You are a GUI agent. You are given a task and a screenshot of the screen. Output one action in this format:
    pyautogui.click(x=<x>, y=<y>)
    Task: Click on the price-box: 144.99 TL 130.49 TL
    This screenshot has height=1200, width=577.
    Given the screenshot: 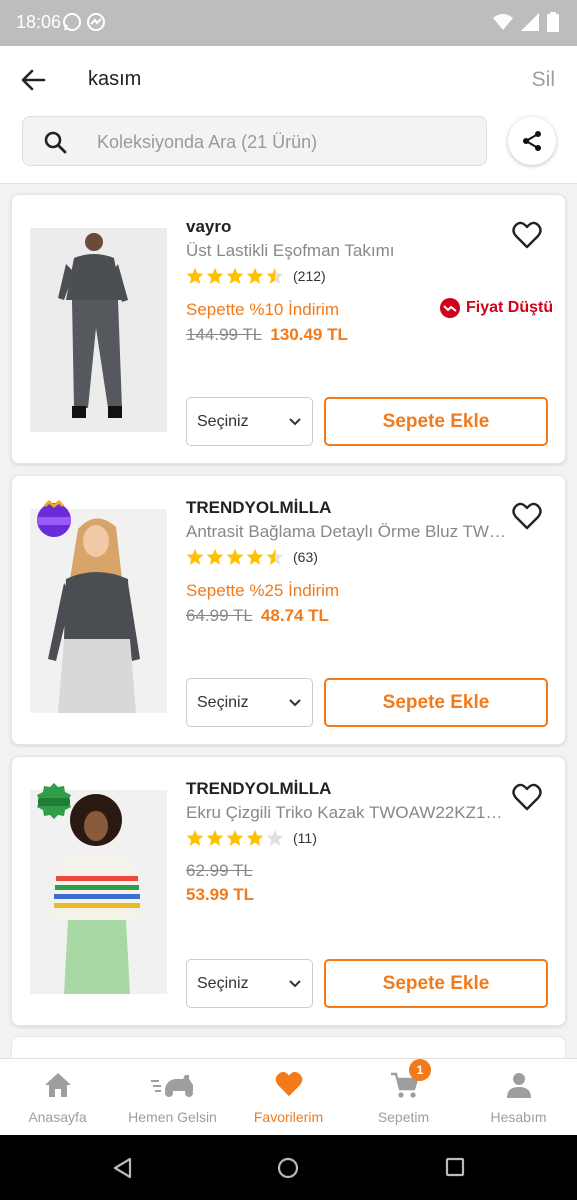 What is the action you would take?
    pyautogui.click(x=267, y=335)
    